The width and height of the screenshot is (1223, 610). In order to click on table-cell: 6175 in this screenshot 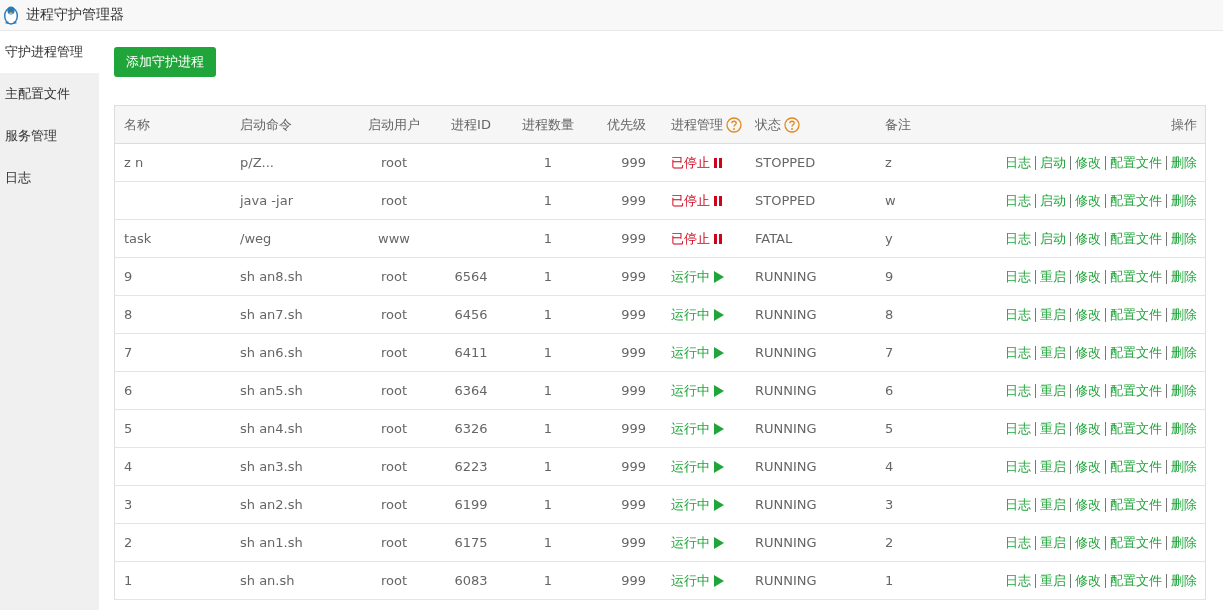, I will do `click(471, 542)`.